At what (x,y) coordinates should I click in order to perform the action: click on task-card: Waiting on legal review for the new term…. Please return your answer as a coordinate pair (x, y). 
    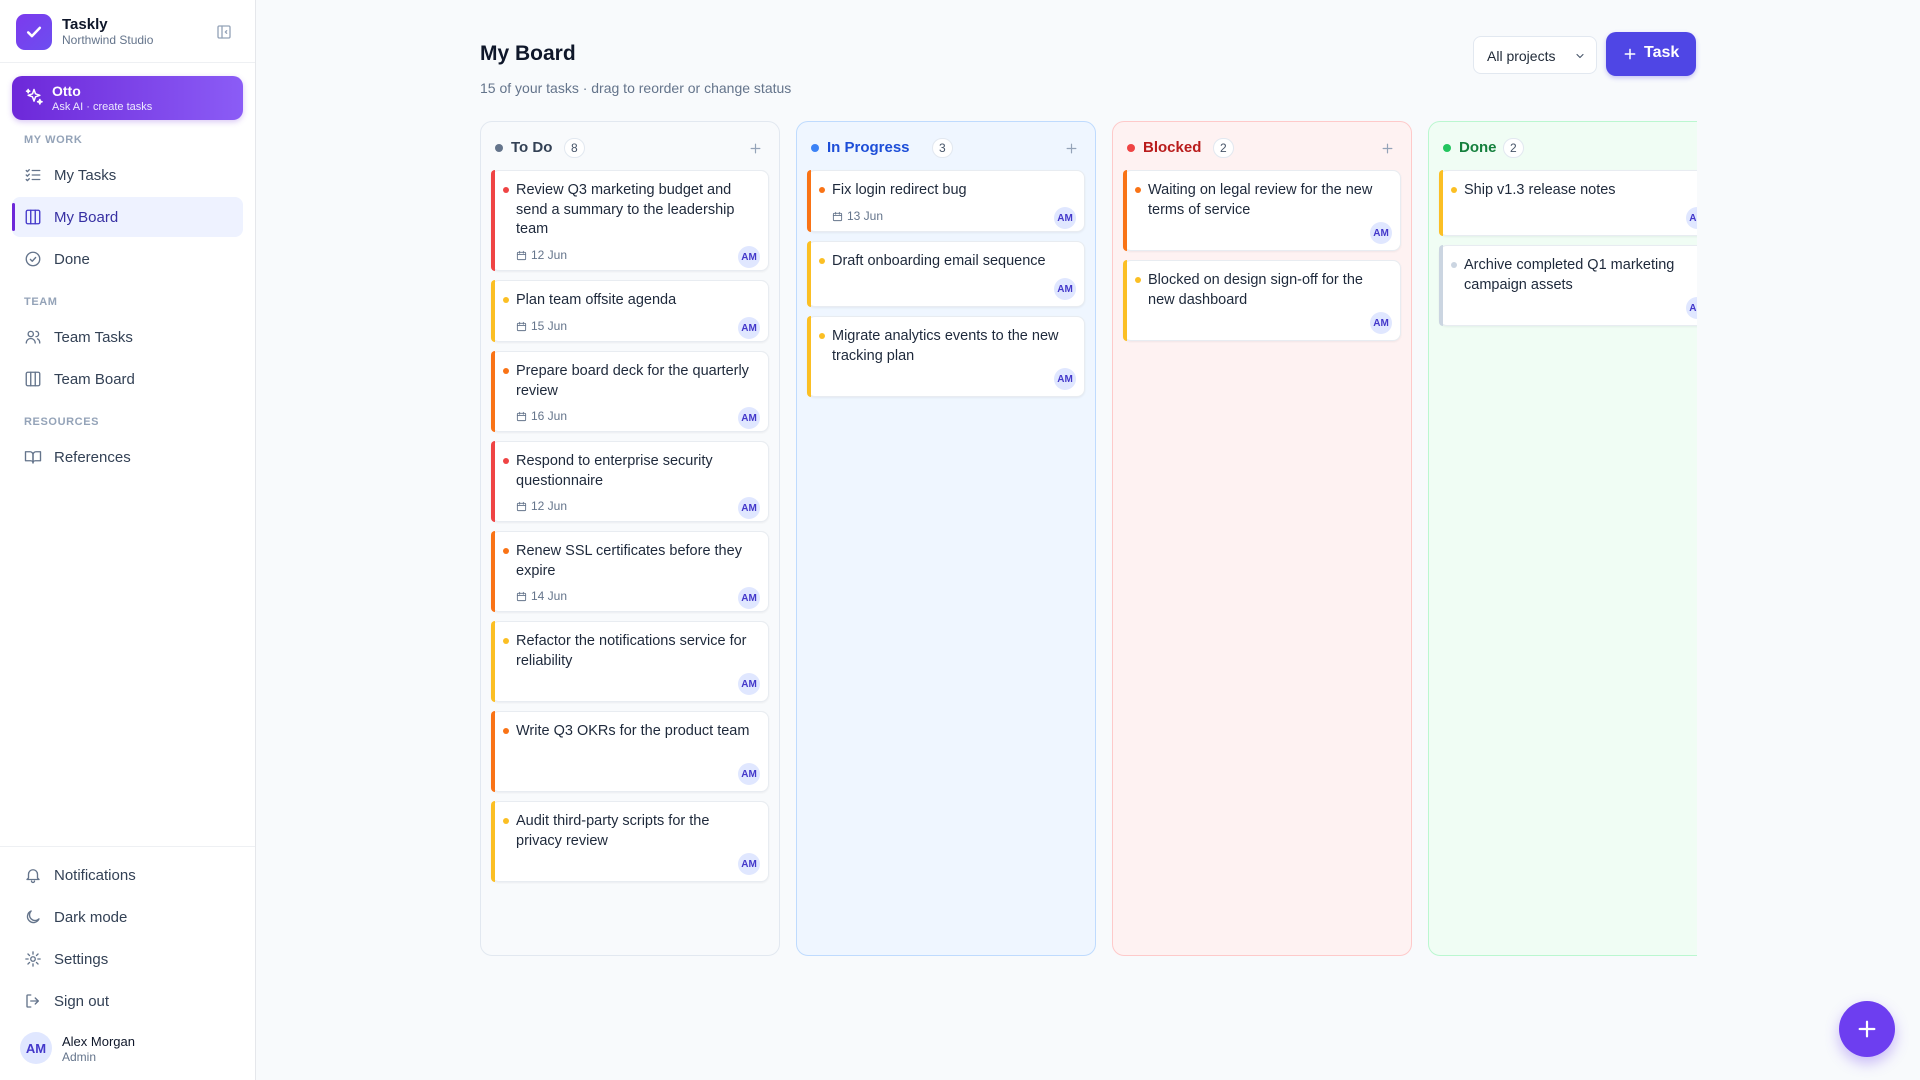
    Looking at the image, I should click on (1262, 210).